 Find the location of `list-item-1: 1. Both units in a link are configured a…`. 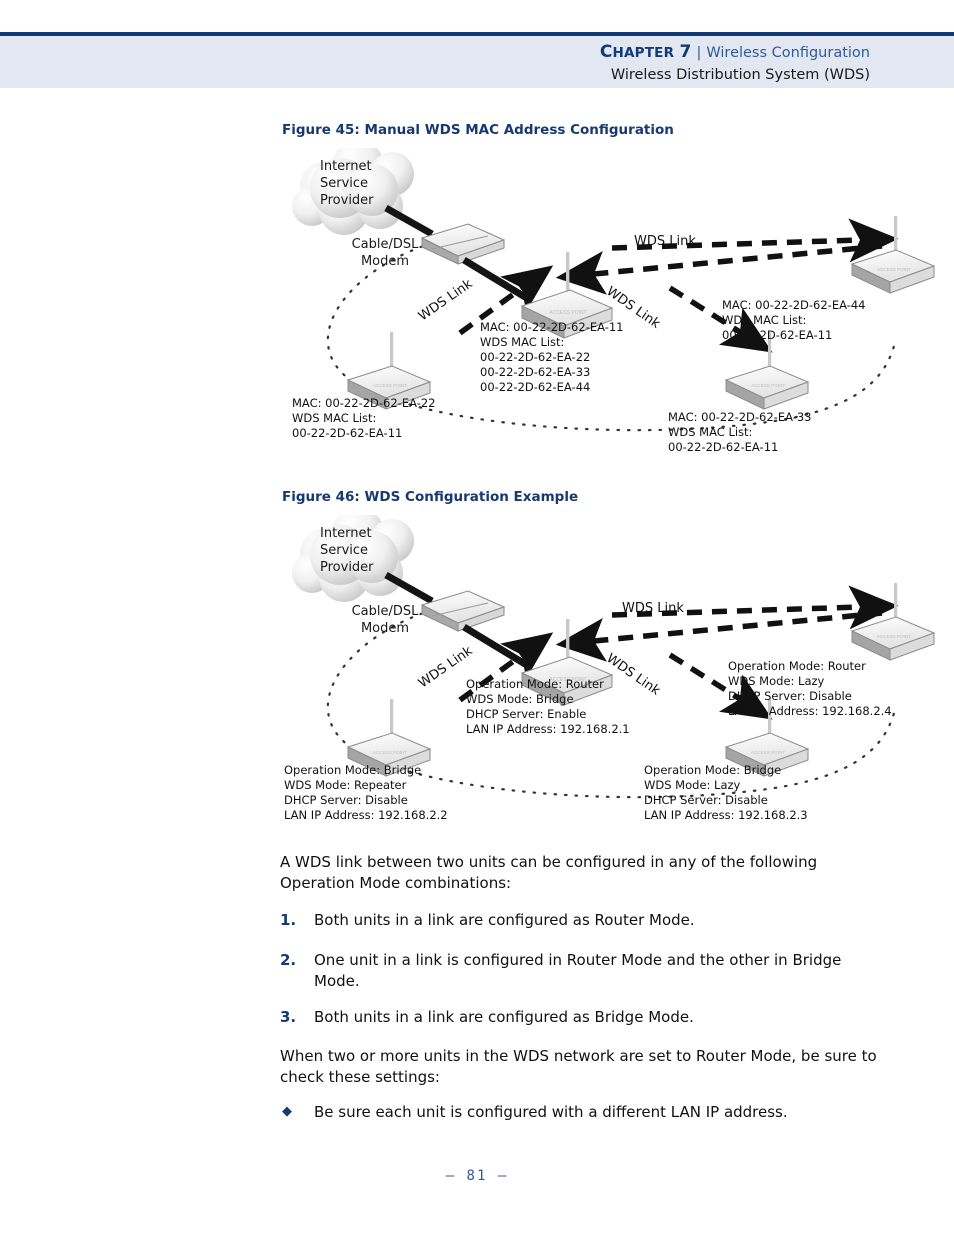

list-item-1: 1. Both units in a link are configured a… is located at coordinates (585, 920).